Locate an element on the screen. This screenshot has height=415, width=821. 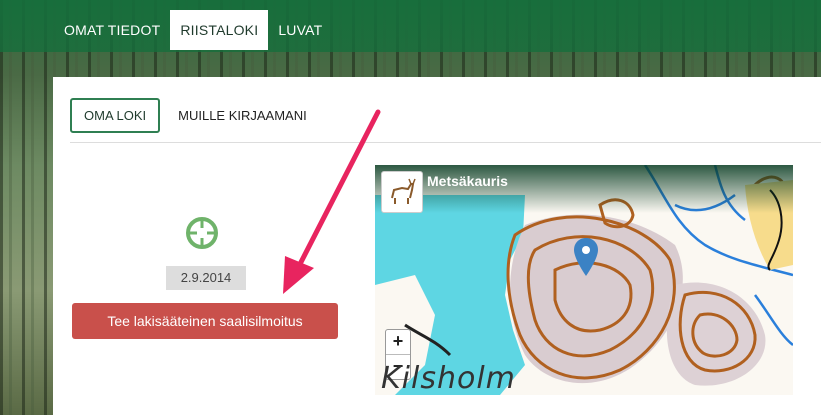
nav-luvat: LUVAT is located at coordinates (300, 30).